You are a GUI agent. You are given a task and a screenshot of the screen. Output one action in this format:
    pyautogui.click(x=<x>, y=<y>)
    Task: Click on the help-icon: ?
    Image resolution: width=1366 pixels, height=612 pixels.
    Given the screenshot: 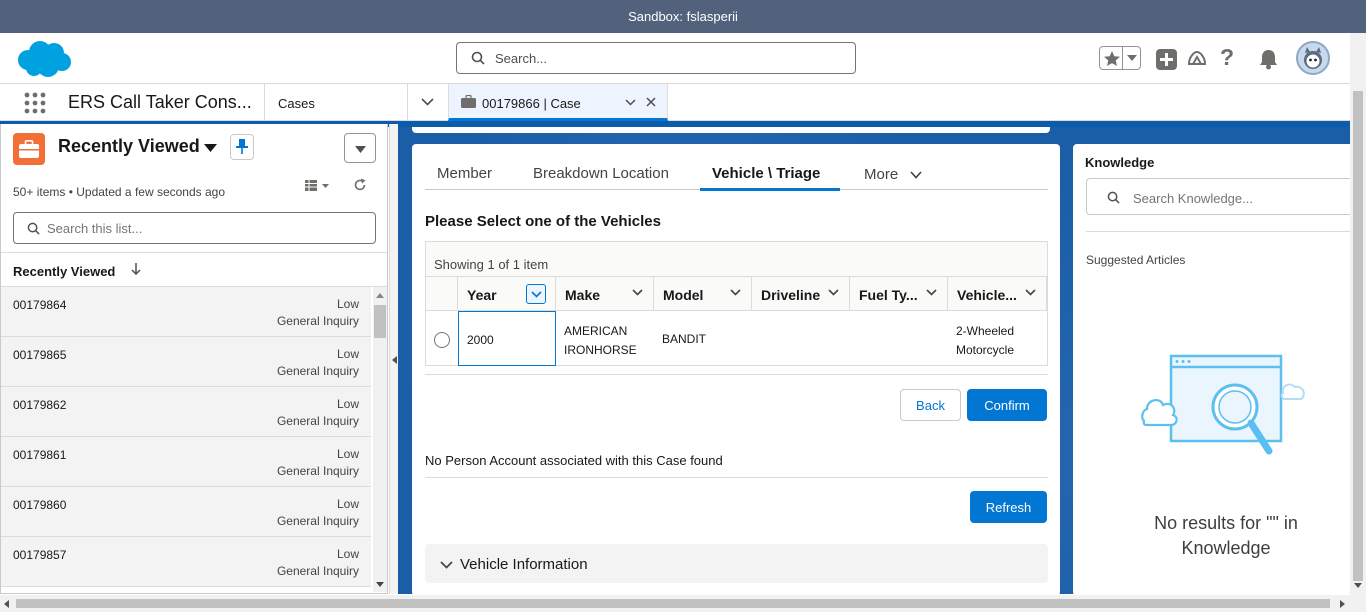 What is the action you would take?
    pyautogui.click(x=1227, y=57)
    